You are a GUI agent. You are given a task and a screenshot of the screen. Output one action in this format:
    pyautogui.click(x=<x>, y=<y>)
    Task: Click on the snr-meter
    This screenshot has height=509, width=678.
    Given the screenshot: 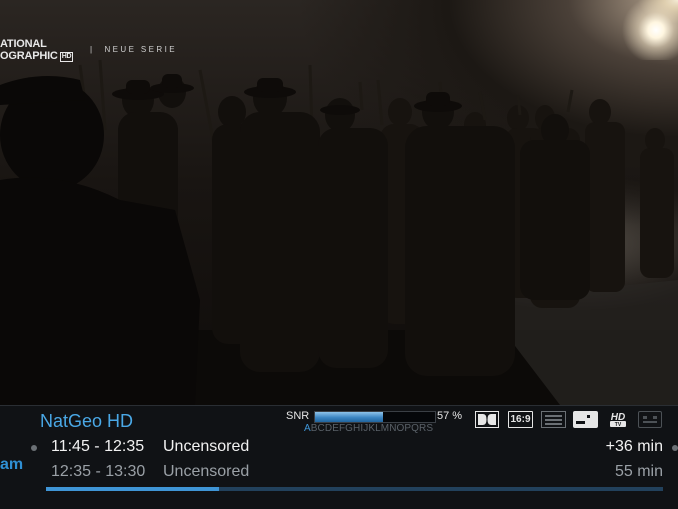 What is the action you would take?
    pyautogui.click(x=375, y=417)
    